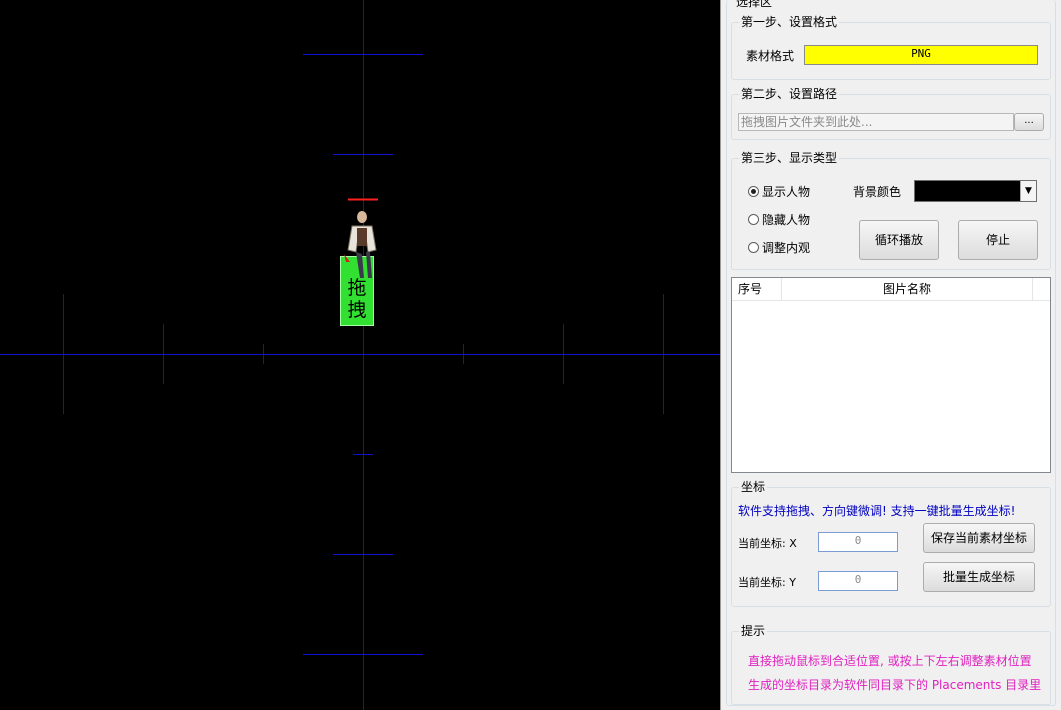 This screenshot has width=1061, height=710. Describe the element at coordinates (357, 310) in the screenshot. I see `drag-char: 拽` at that location.